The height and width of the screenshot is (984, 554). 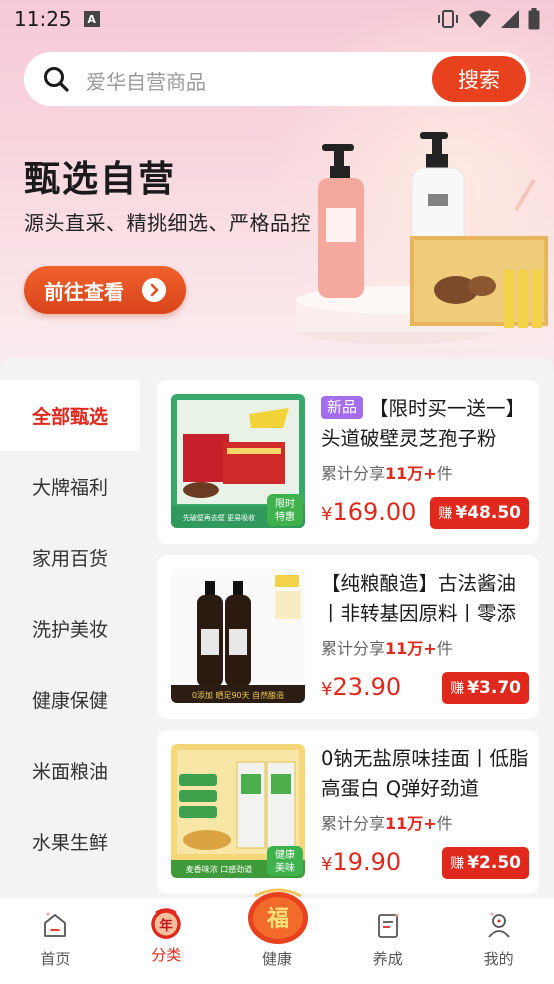 I want to click on image-caption: 0添加 晒足90天 自然酿造, so click(x=238, y=695).